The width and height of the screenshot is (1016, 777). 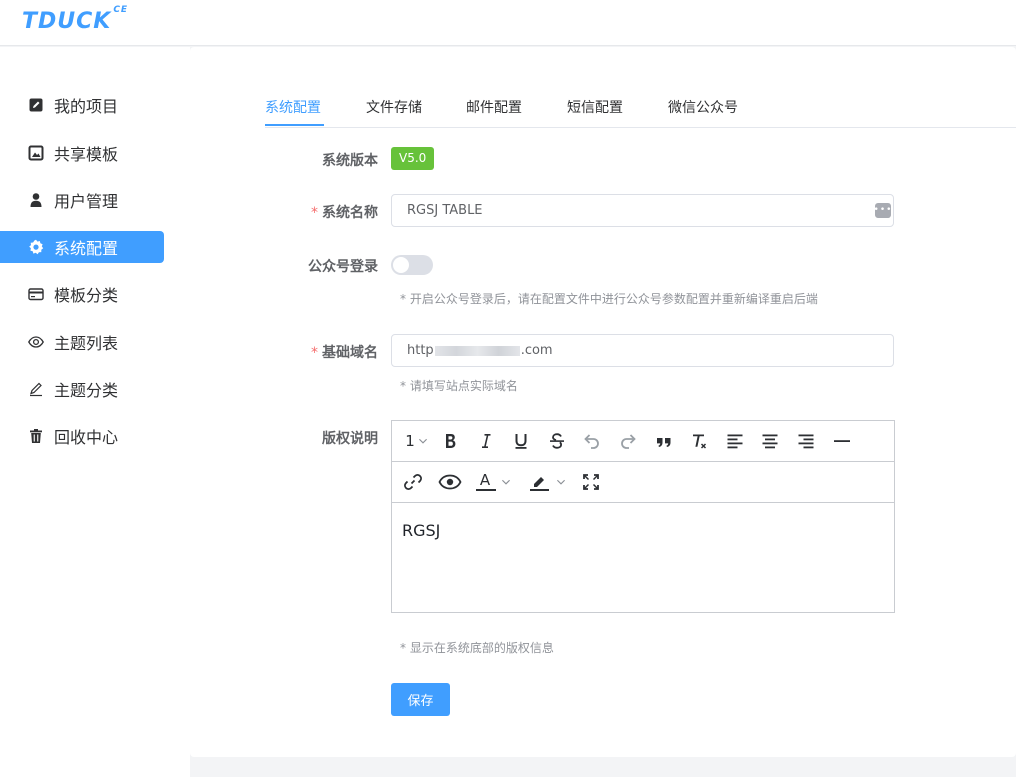 I want to click on heading-select: 1, so click(x=417, y=441).